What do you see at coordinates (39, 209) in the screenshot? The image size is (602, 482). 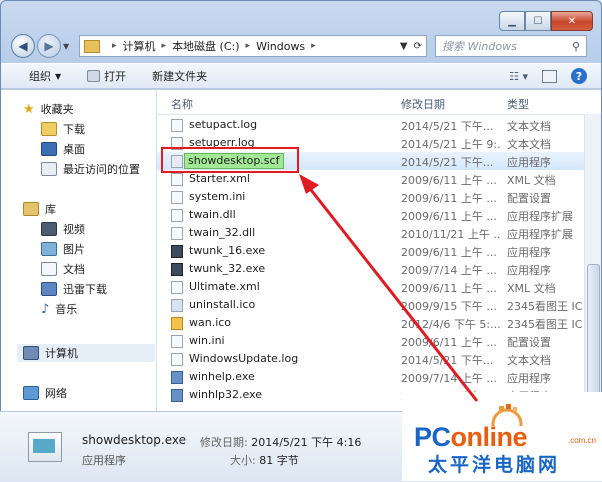 I see `nav-libraries: 库` at bounding box center [39, 209].